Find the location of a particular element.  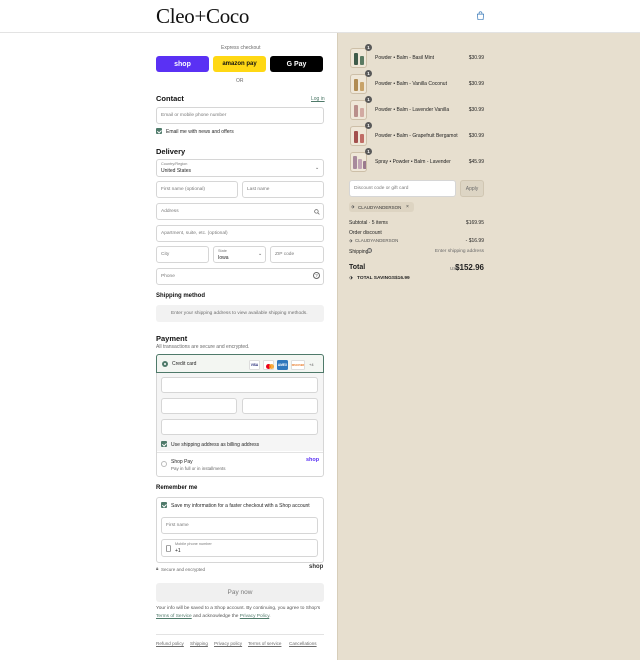

shopping-bag-icon is located at coordinates (480, 15).